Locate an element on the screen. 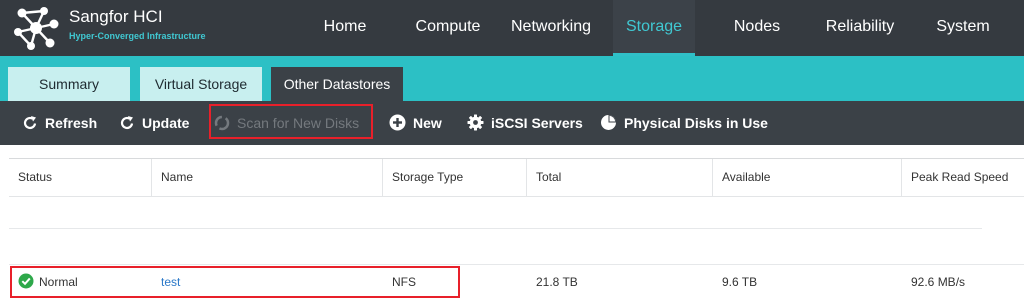 This screenshot has height=306, width=1024. available-cell: 9.6 TB is located at coordinates (740, 282).